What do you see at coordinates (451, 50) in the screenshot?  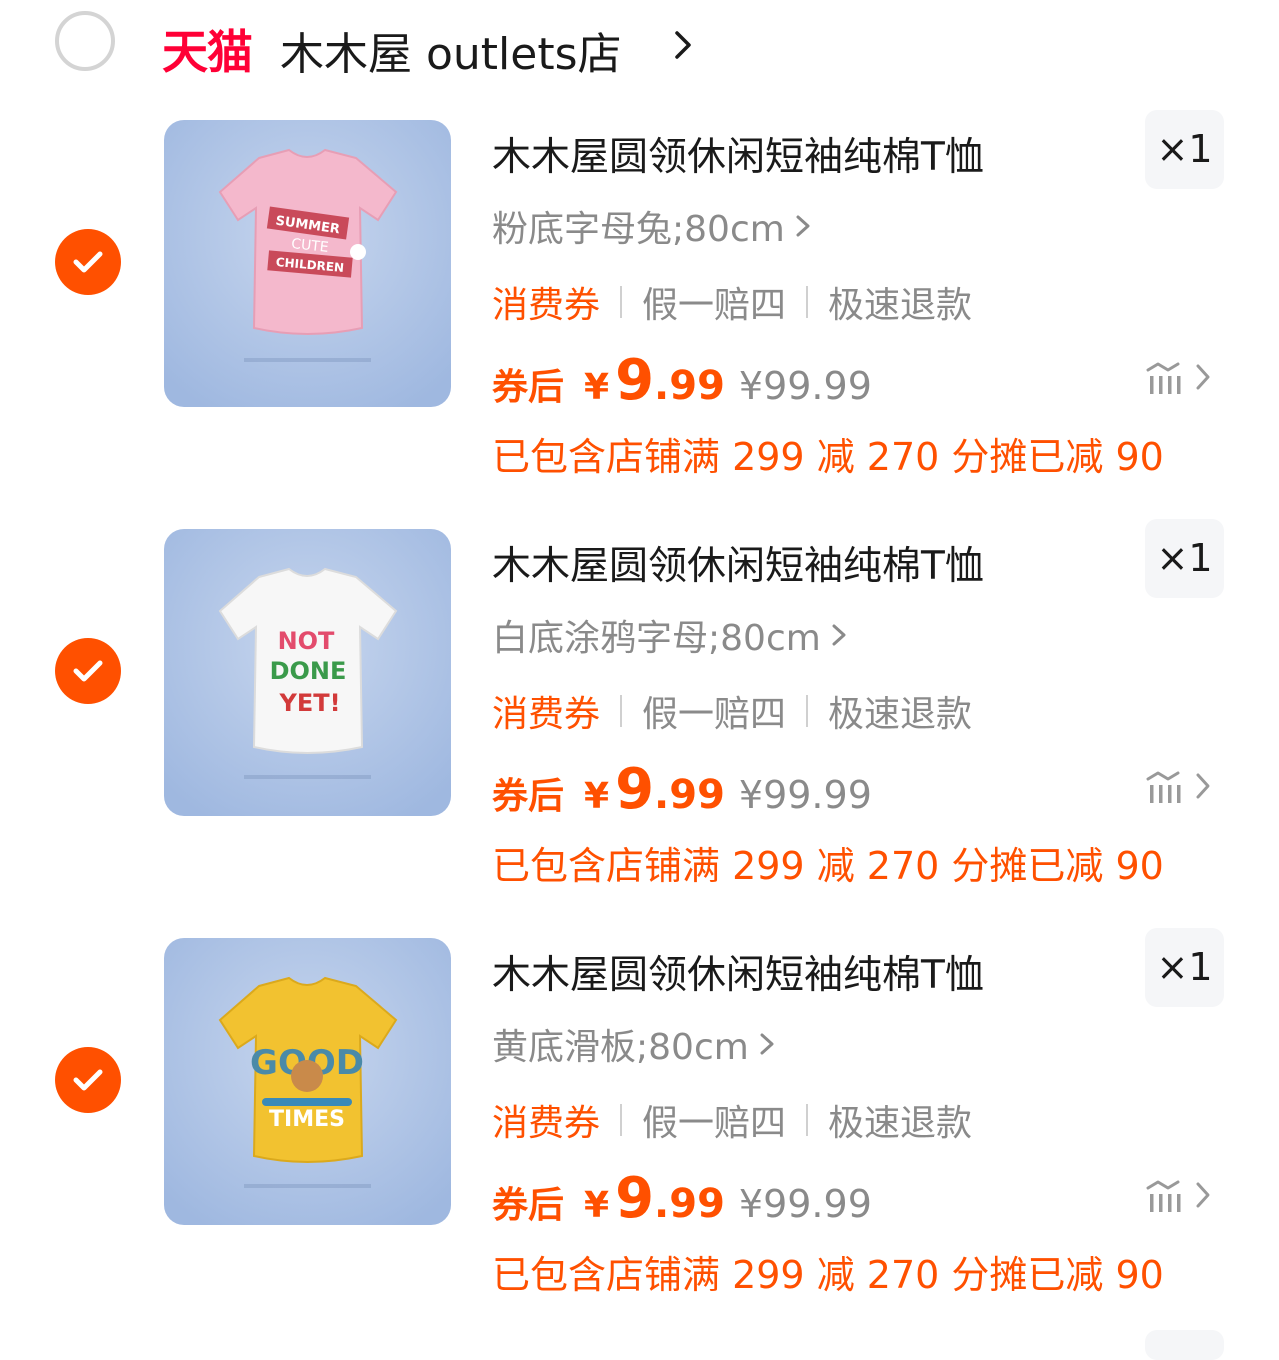 I see `store-name-link: 木木屋 outlets店` at bounding box center [451, 50].